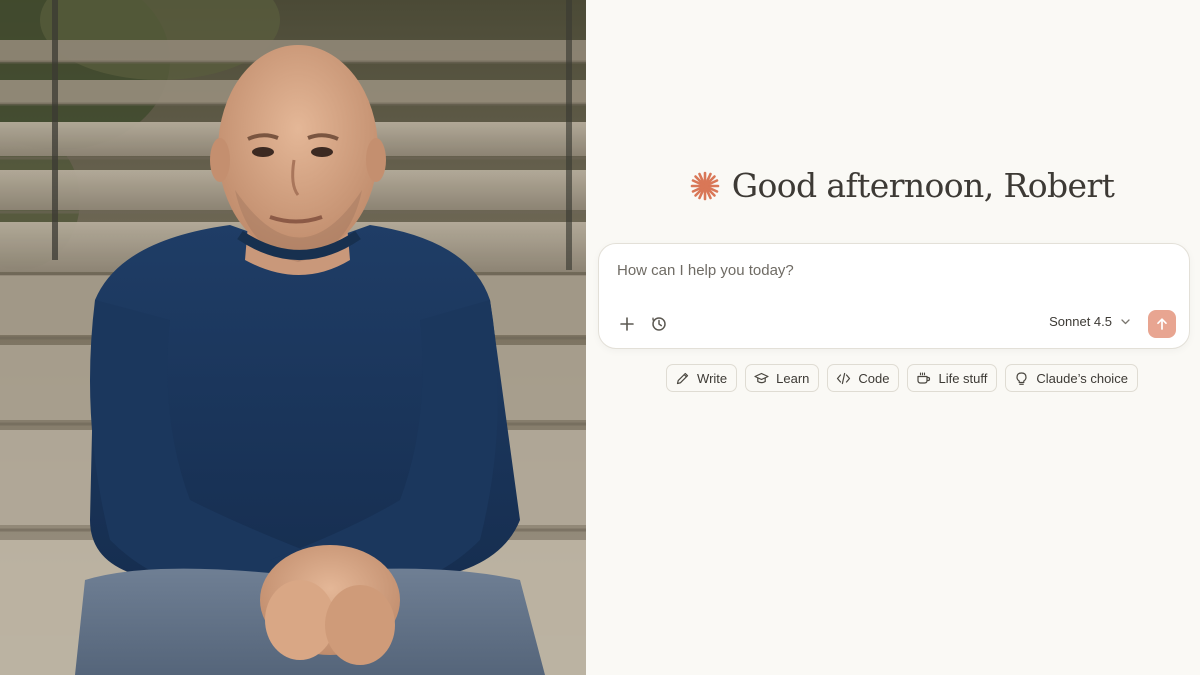 Image resolution: width=1200 pixels, height=675 pixels. What do you see at coordinates (887, 270) in the screenshot?
I see `message-input` at bounding box center [887, 270].